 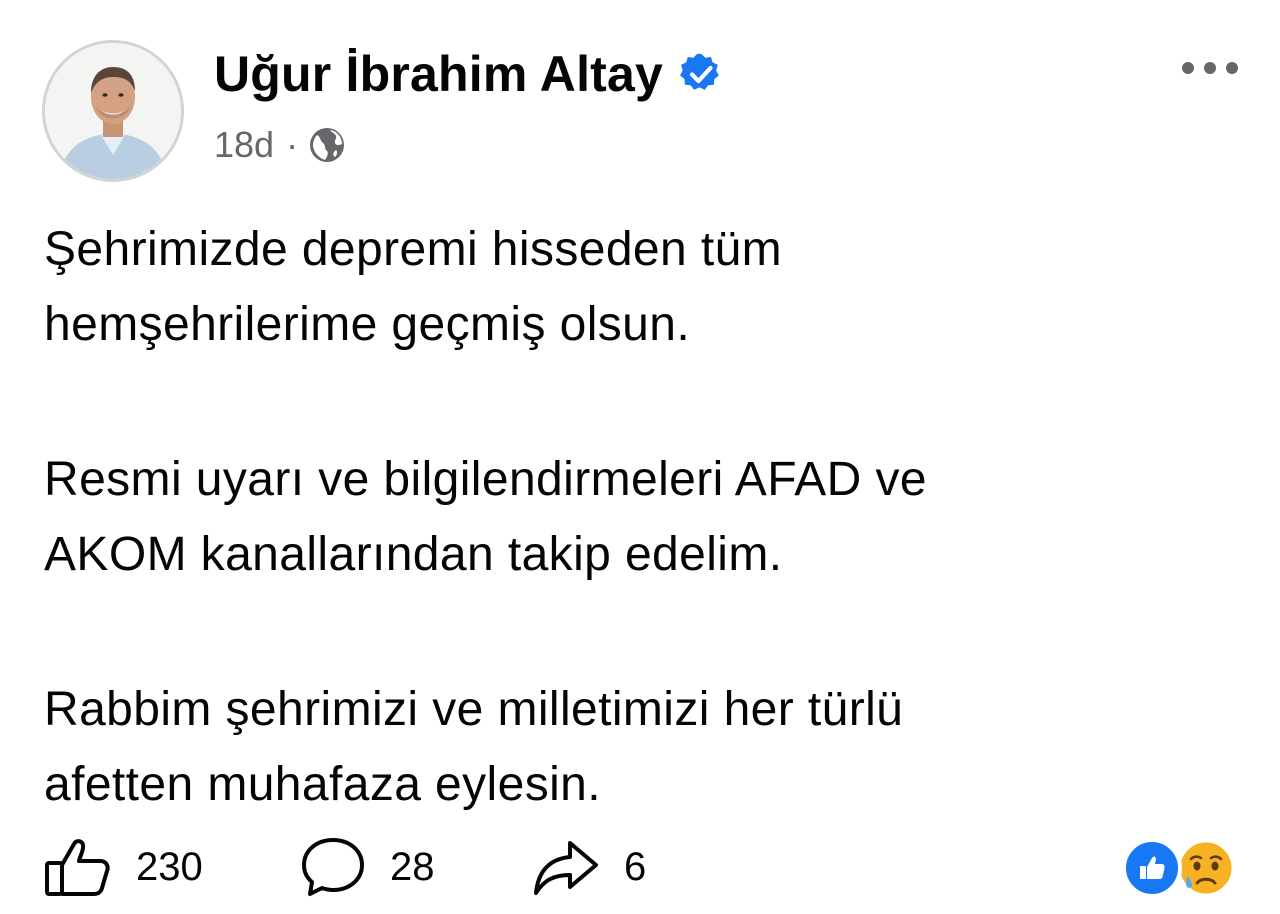 I want to click on profile-photo-icon, so click(x=113, y=111).